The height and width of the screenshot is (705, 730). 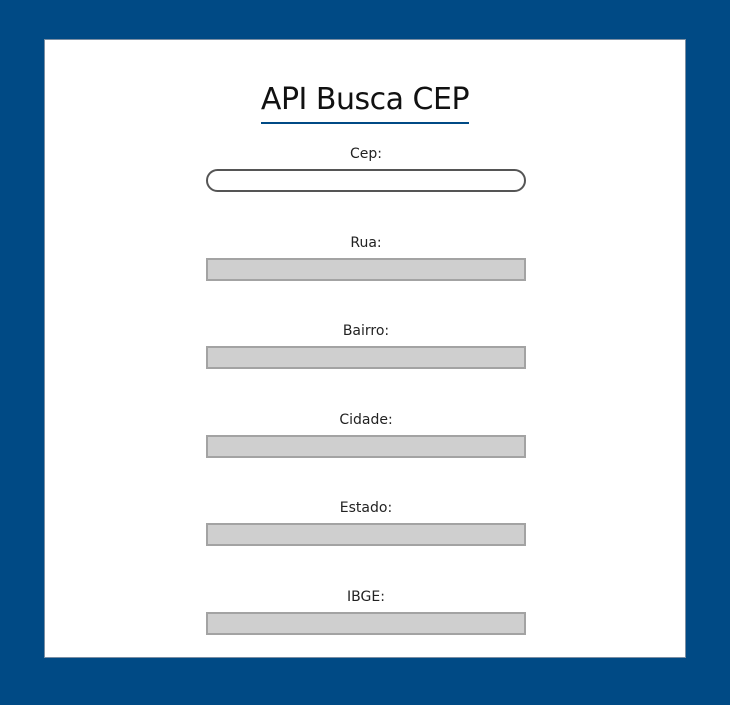 I want to click on cidade-input, so click(x=366, y=446).